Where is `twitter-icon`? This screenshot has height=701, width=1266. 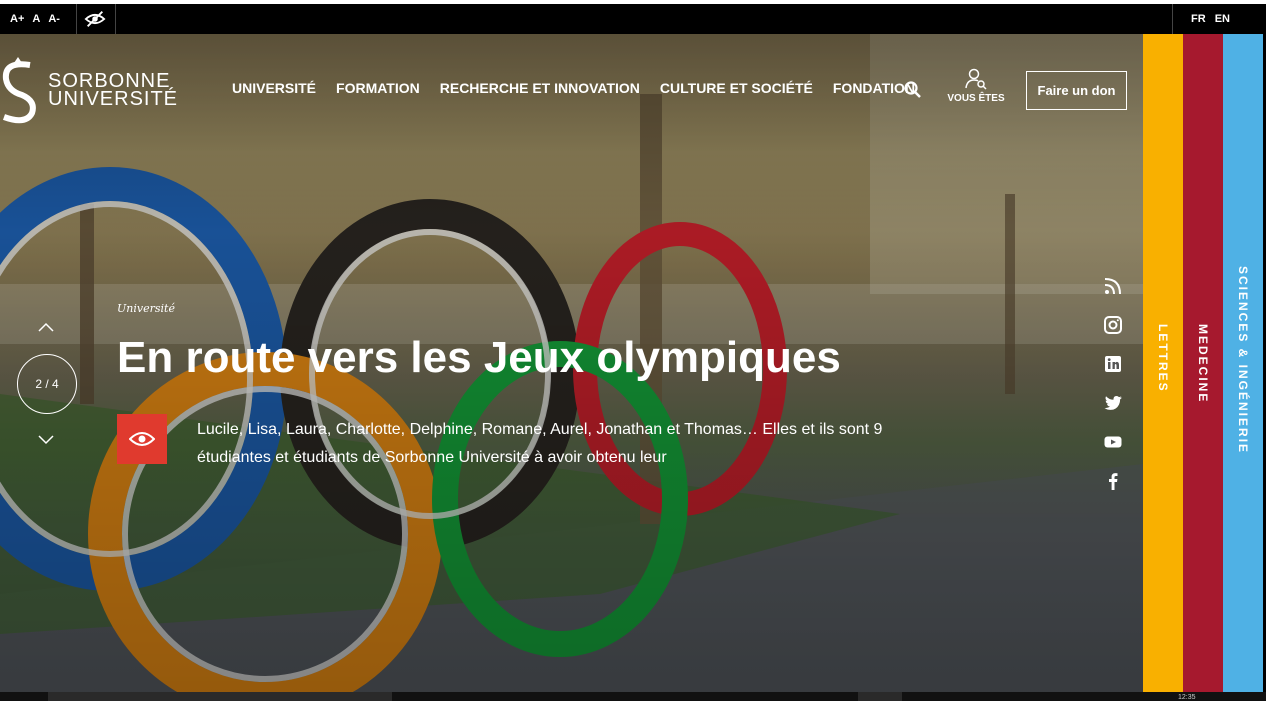 twitter-icon is located at coordinates (1113, 403).